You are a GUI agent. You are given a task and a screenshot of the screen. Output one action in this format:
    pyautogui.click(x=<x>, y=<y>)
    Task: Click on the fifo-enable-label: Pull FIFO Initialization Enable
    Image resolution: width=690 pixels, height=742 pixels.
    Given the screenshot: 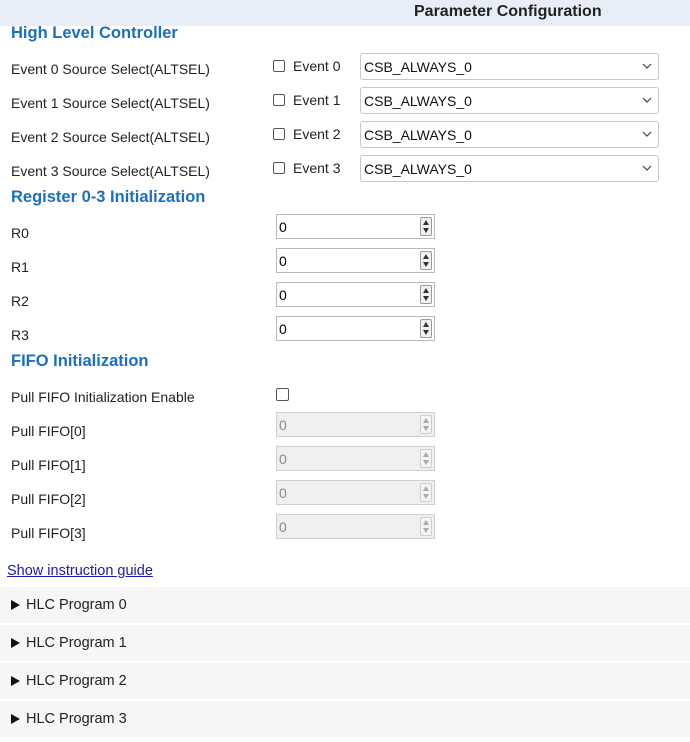 What is the action you would take?
    pyautogui.click(x=103, y=397)
    